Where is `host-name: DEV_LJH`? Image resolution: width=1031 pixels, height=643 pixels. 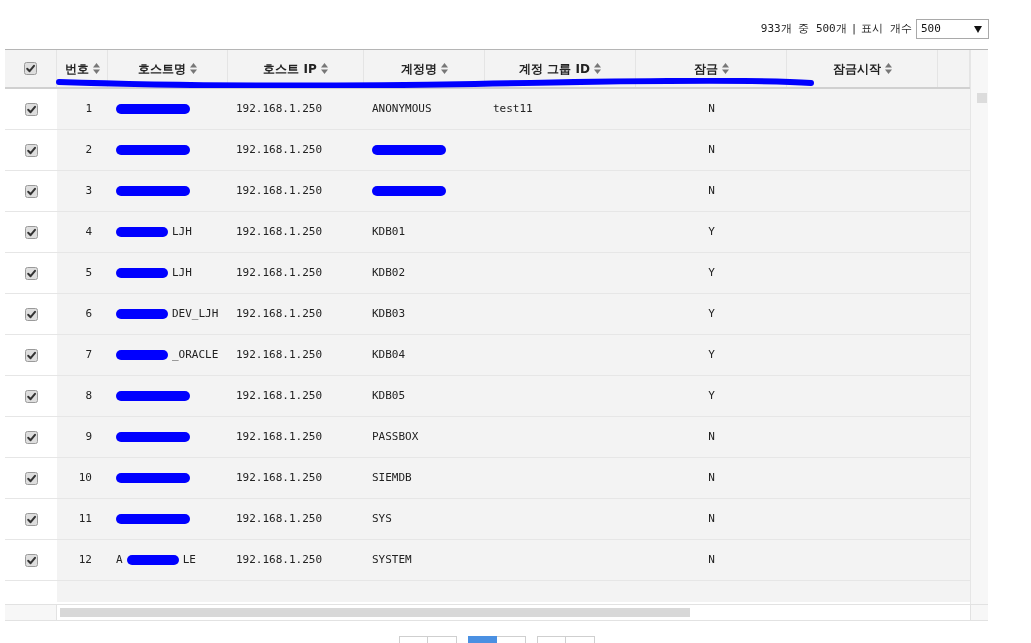 host-name: DEV_LJH is located at coordinates (195, 313).